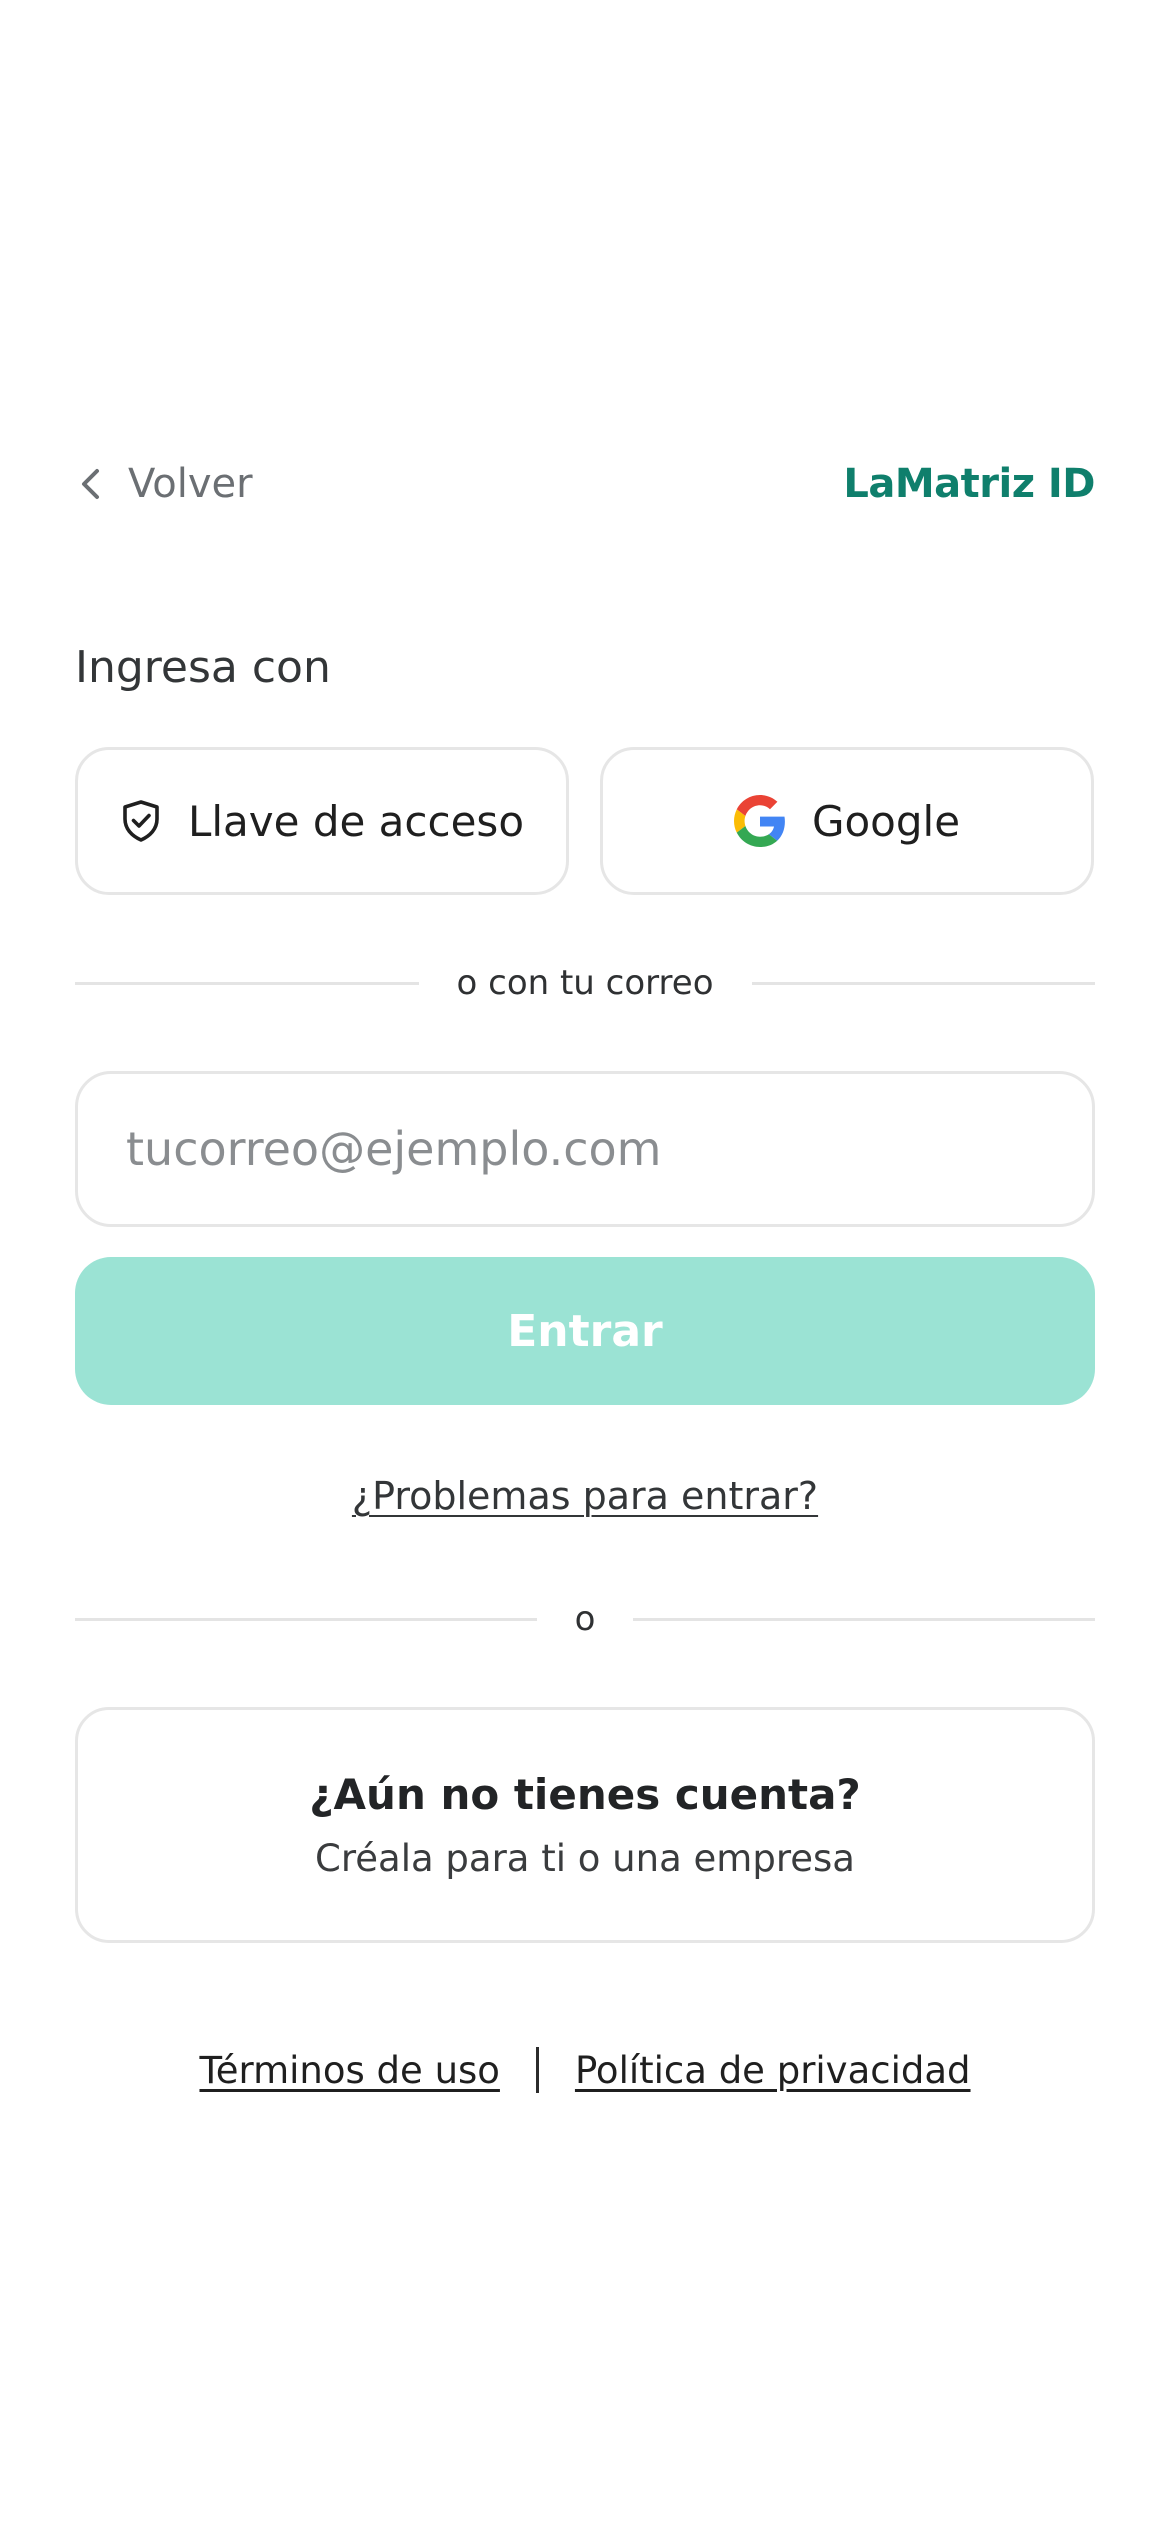 The image size is (1170, 2532). I want to click on submit-button: Entrar, so click(585, 1331).